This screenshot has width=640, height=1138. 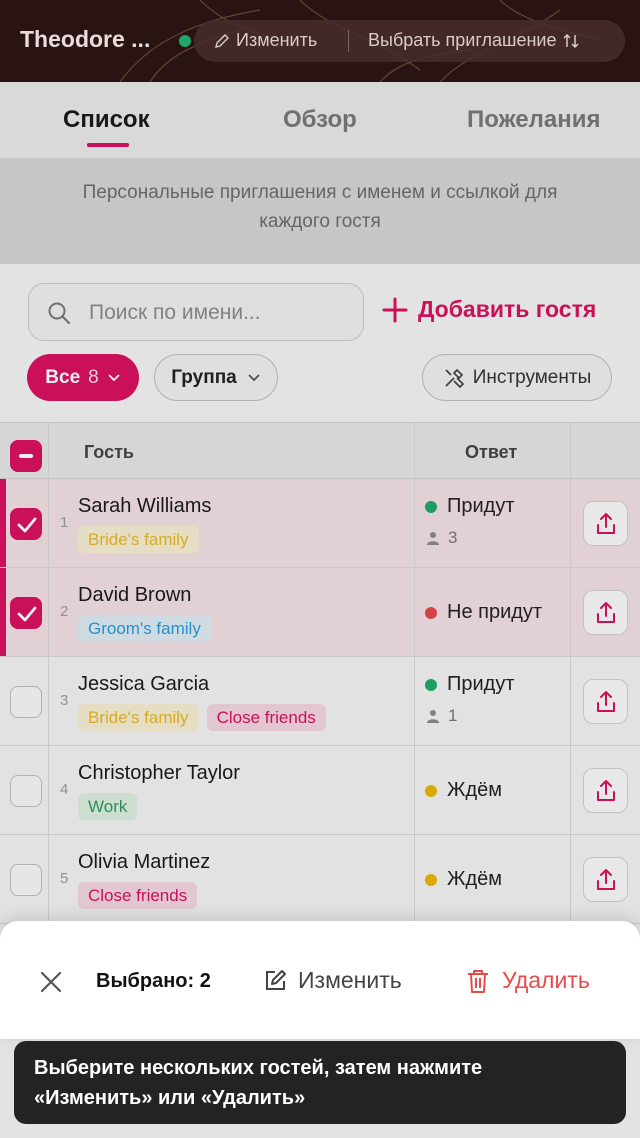 What do you see at coordinates (491, 452) in the screenshot?
I see `column-response: Ответ` at bounding box center [491, 452].